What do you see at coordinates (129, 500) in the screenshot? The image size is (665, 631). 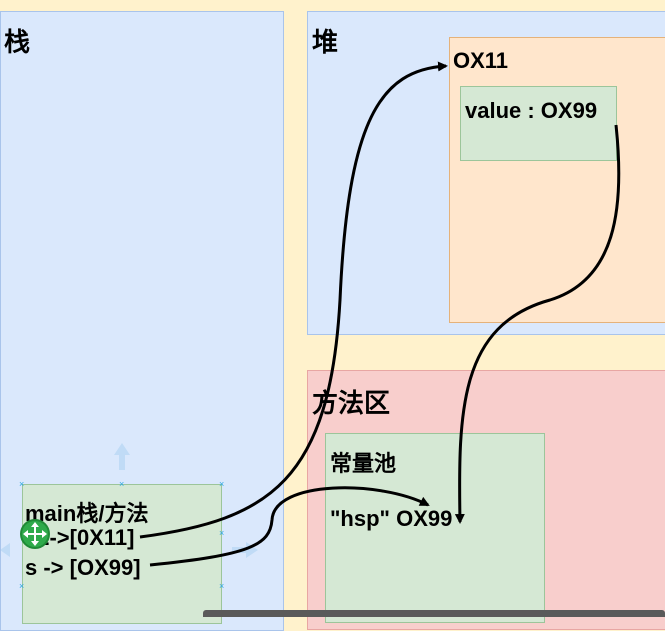 I see `move-guide-icon` at bounding box center [129, 500].